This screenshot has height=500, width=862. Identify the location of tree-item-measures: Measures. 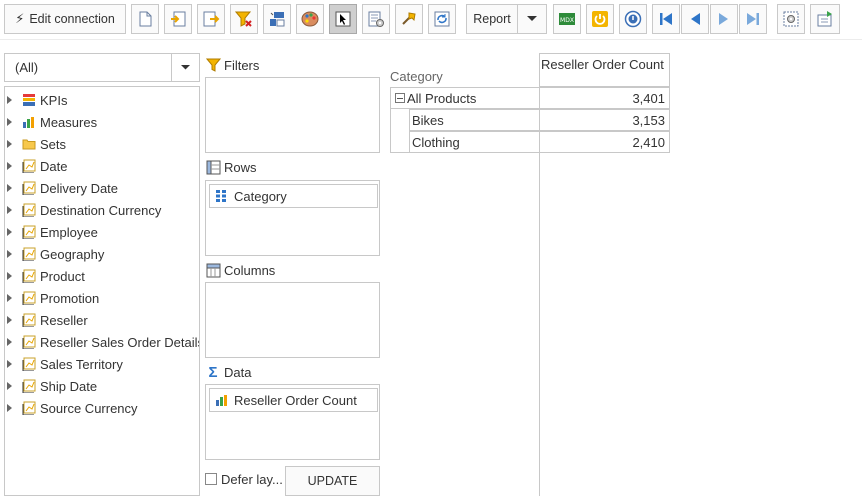
(51, 122).